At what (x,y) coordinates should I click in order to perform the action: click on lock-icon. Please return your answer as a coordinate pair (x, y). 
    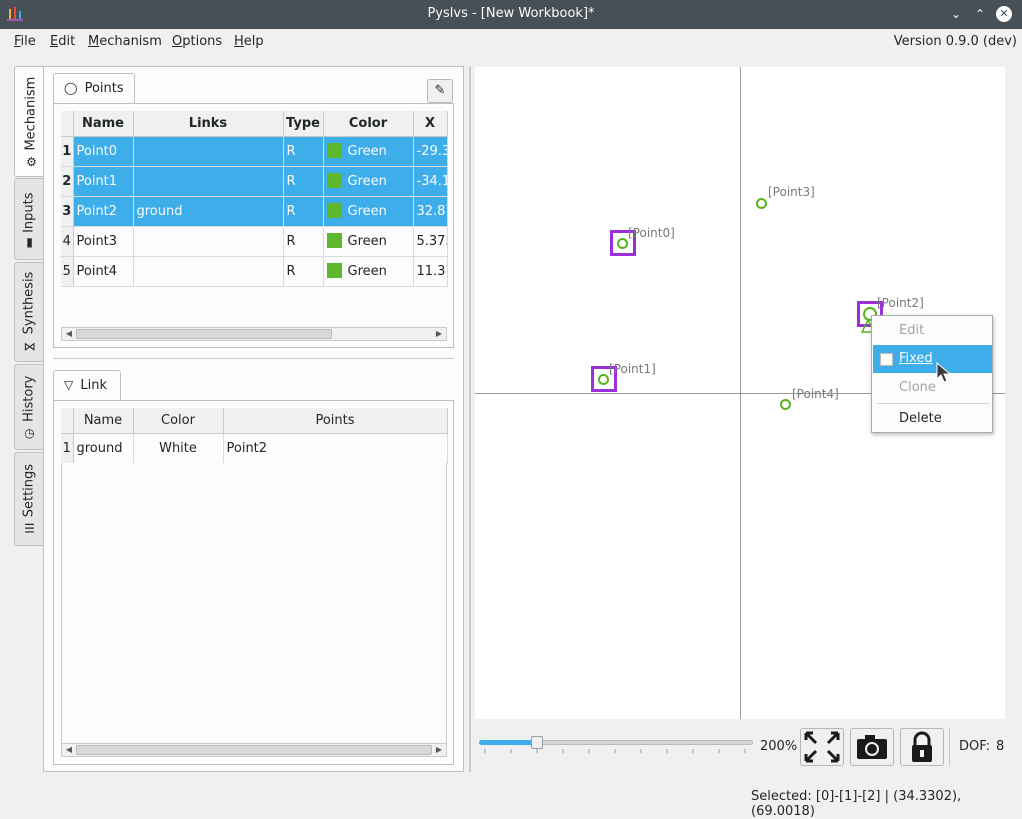
    Looking at the image, I should click on (922, 746).